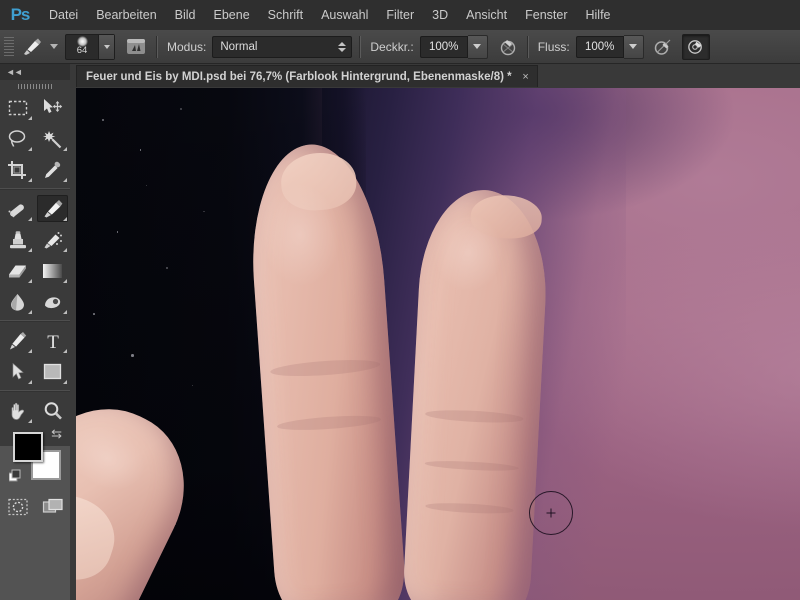 This screenshot has height=600, width=800. I want to click on close-icon: ×, so click(526, 77).